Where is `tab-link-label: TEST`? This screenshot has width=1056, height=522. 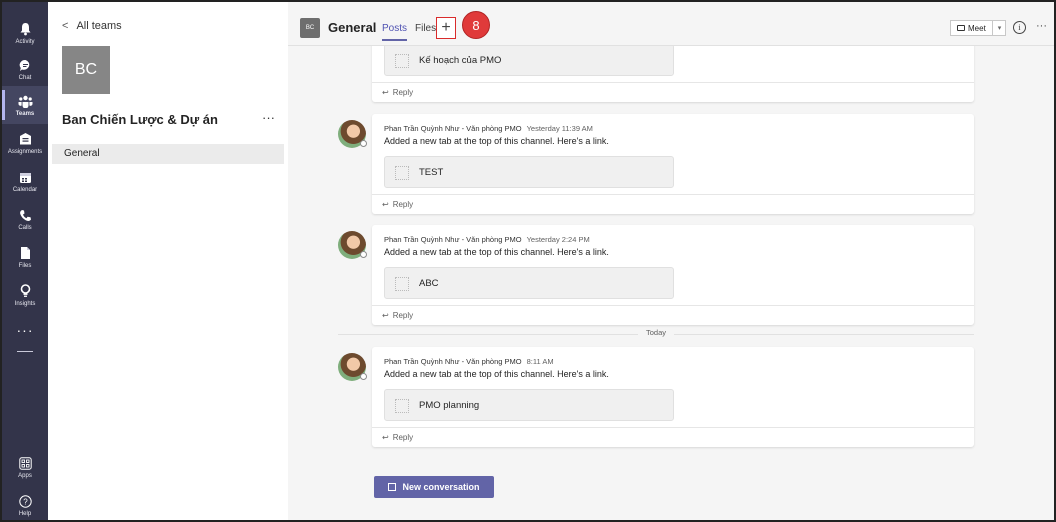
tab-link-label: TEST is located at coordinates (431, 172).